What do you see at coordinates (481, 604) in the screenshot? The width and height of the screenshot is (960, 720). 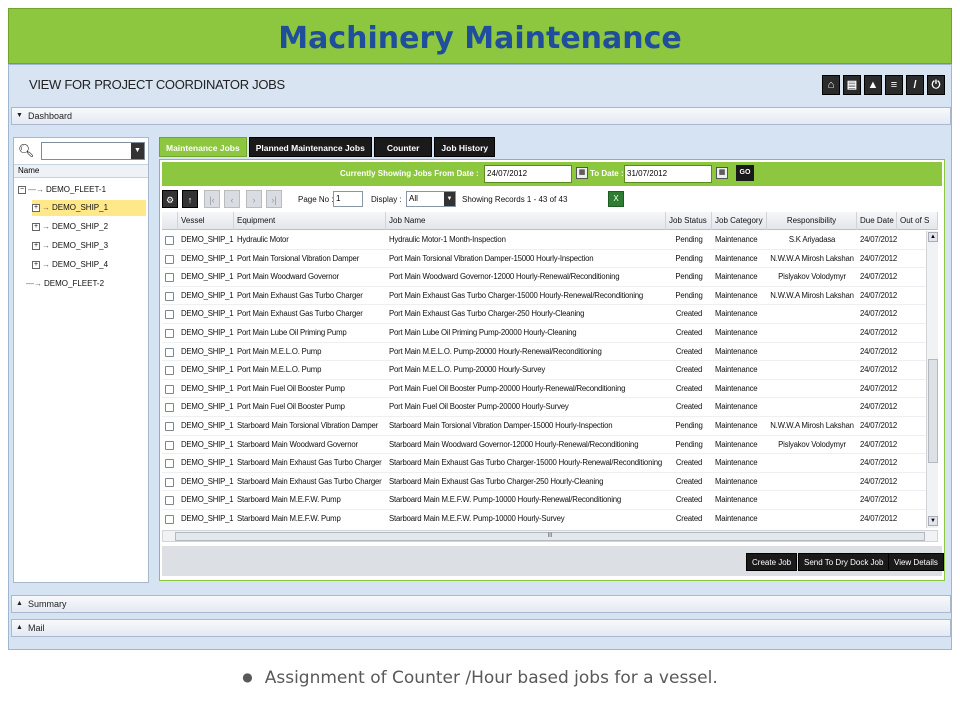 I see `summary-bar: ▲ Summary` at bounding box center [481, 604].